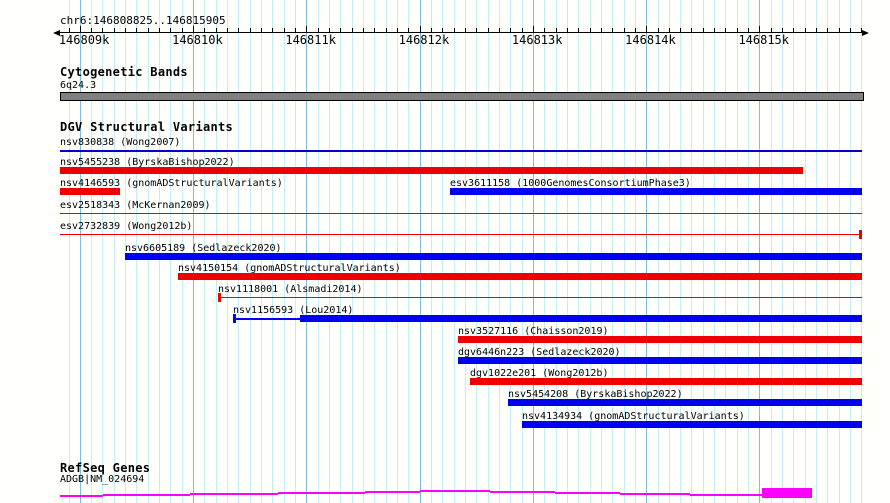 This screenshot has width=890, height=503. Describe the element at coordinates (424, 40) in the screenshot. I see `ruler-tick-label: 146812k` at that location.